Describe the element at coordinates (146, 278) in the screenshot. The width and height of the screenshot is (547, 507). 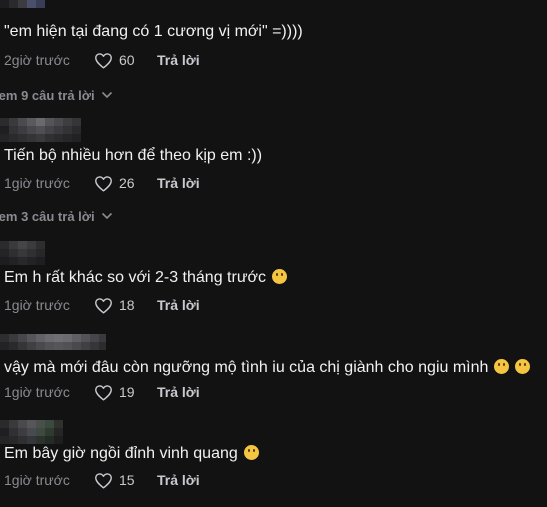
I see `comment-text: Em h rất khác so với 2-3 tháng trước` at that location.